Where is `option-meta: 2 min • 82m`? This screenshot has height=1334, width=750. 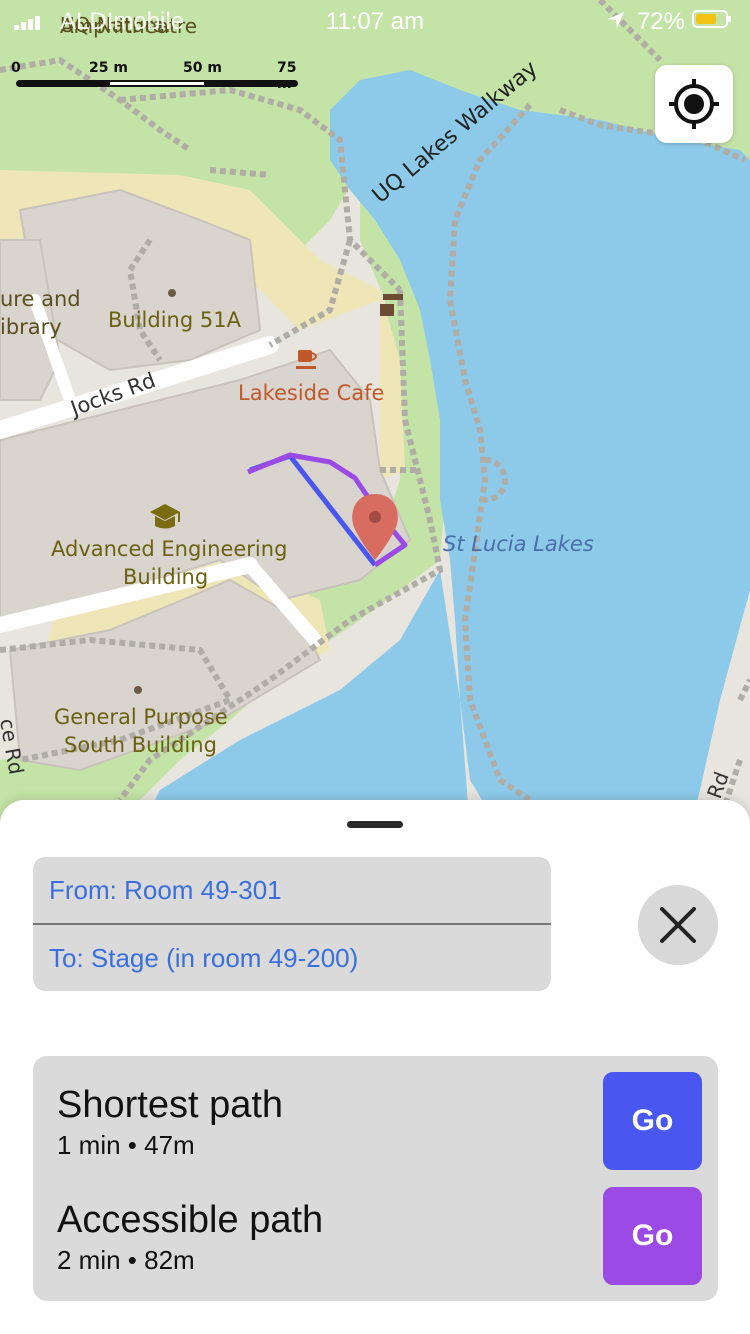 option-meta: 2 min • 82m is located at coordinates (126, 1260).